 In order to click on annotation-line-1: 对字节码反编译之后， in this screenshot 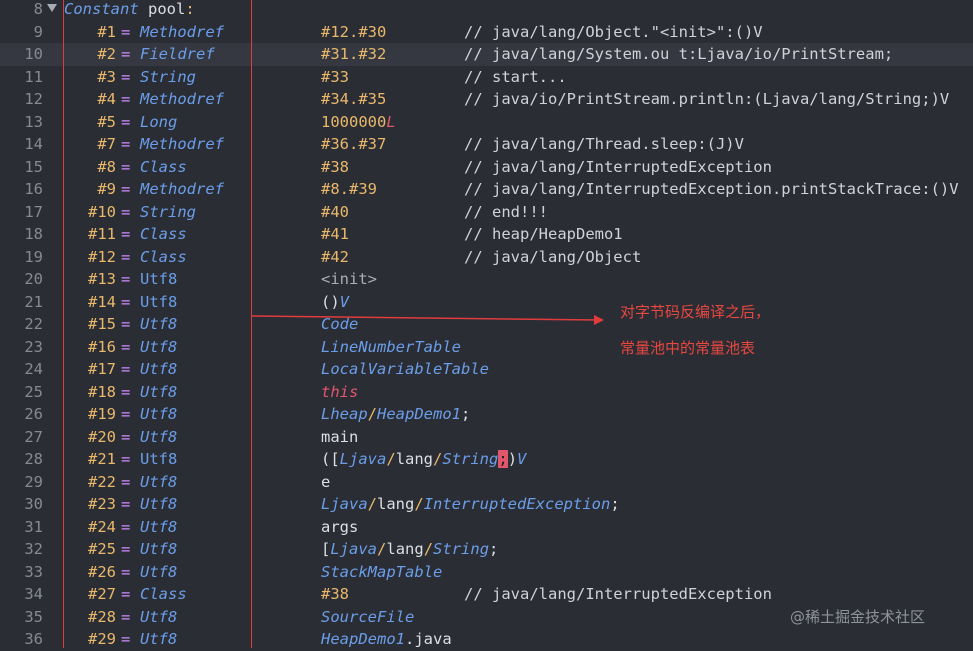, I will do `click(695, 312)`.